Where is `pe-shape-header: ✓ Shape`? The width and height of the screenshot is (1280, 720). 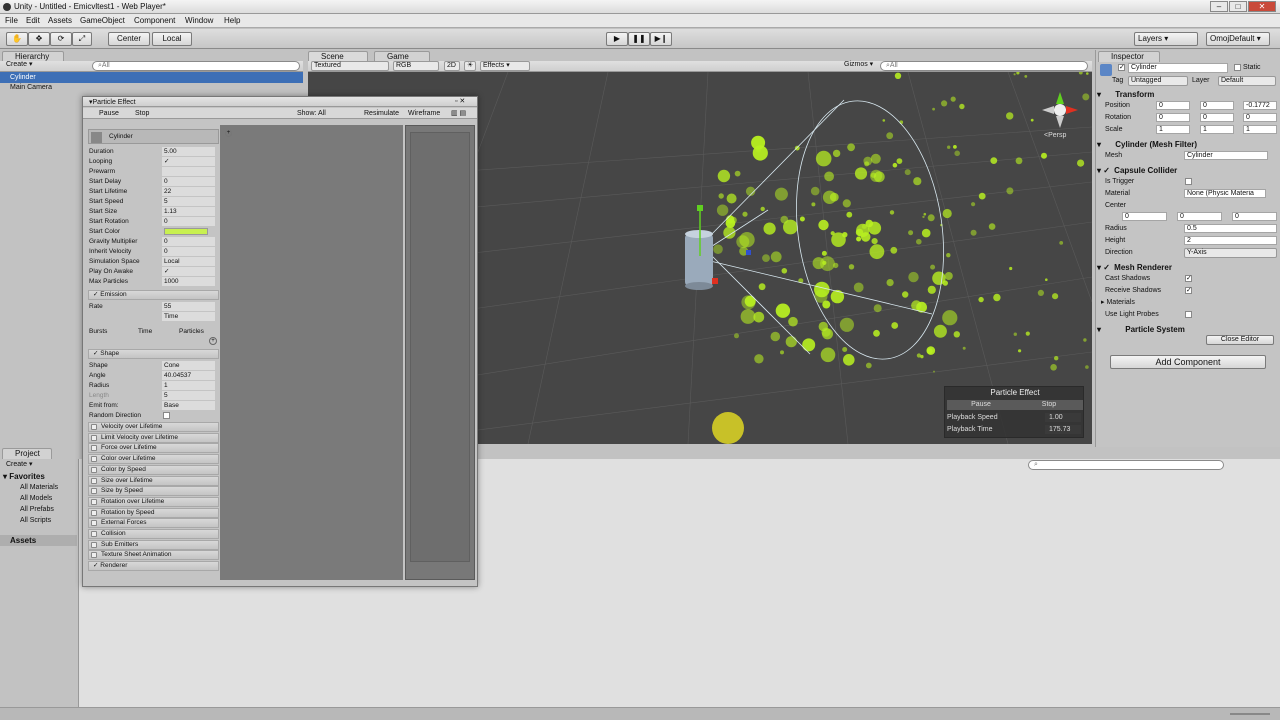 pe-shape-header: ✓ Shape is located at coordinates (153, 354).